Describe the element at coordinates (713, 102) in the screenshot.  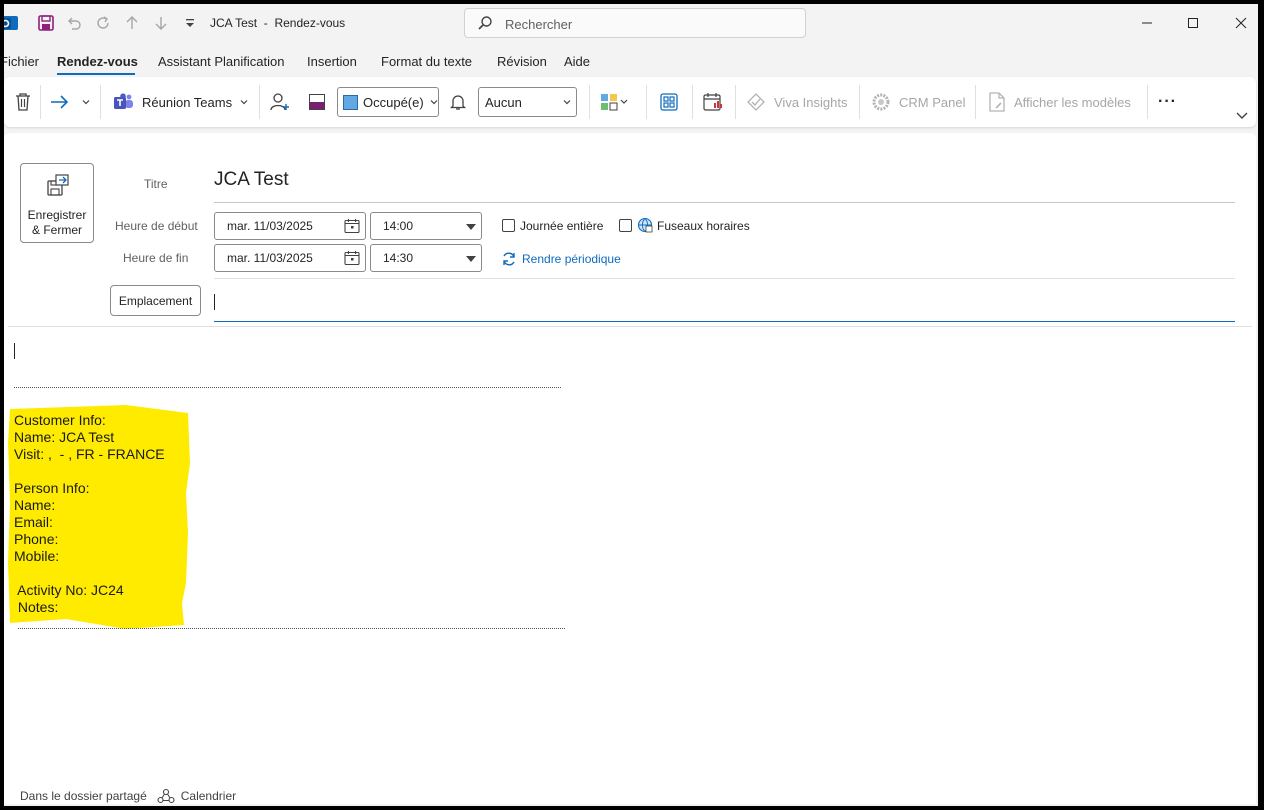
I see `scheduling-poll-icon` at that location.